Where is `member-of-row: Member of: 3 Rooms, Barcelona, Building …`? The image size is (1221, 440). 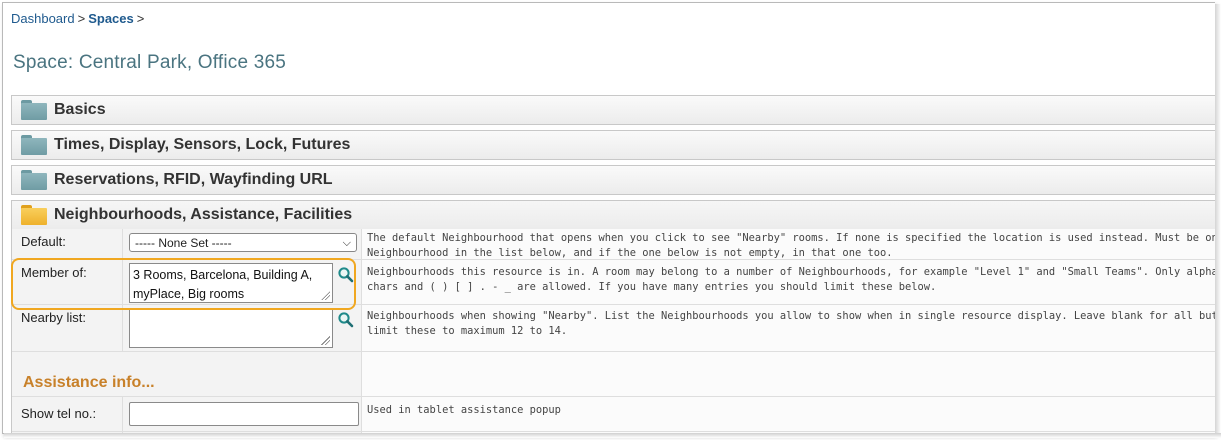 member-of-row: Member of: 3 Rooms, Barcelona, Building … is located at coordinates (613, 282).